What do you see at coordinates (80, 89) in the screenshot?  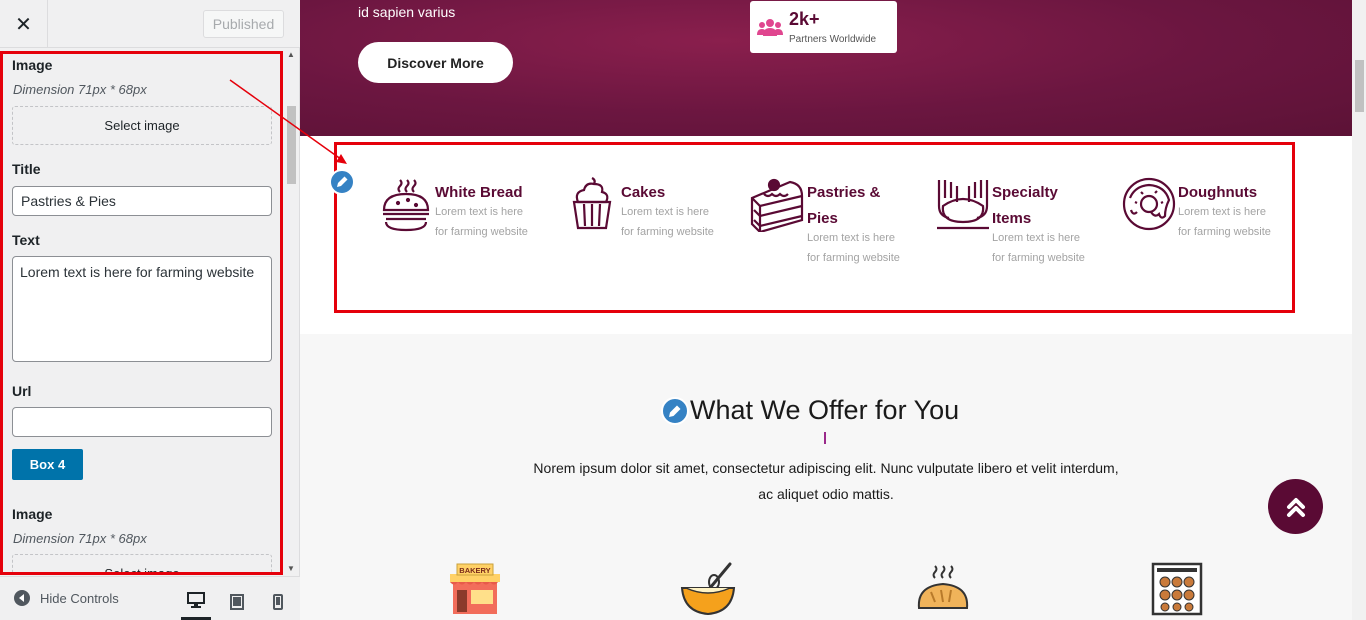 I see `image-dimension-hint: Dimension 71px * 68px` at bounding box center [80, 89].